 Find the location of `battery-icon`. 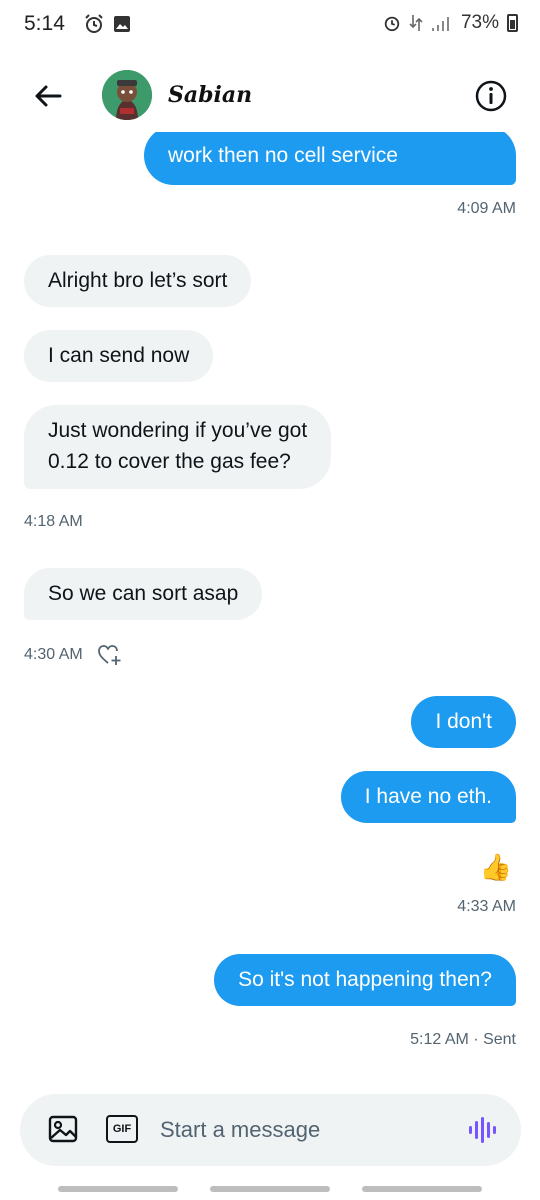

battery-icon is located at coordinates (512, 23).